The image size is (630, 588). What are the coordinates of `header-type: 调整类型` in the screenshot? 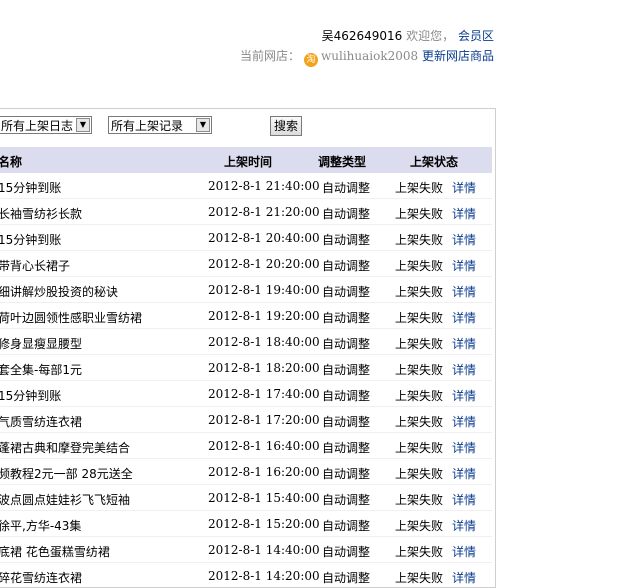 It's located at (342, 162).